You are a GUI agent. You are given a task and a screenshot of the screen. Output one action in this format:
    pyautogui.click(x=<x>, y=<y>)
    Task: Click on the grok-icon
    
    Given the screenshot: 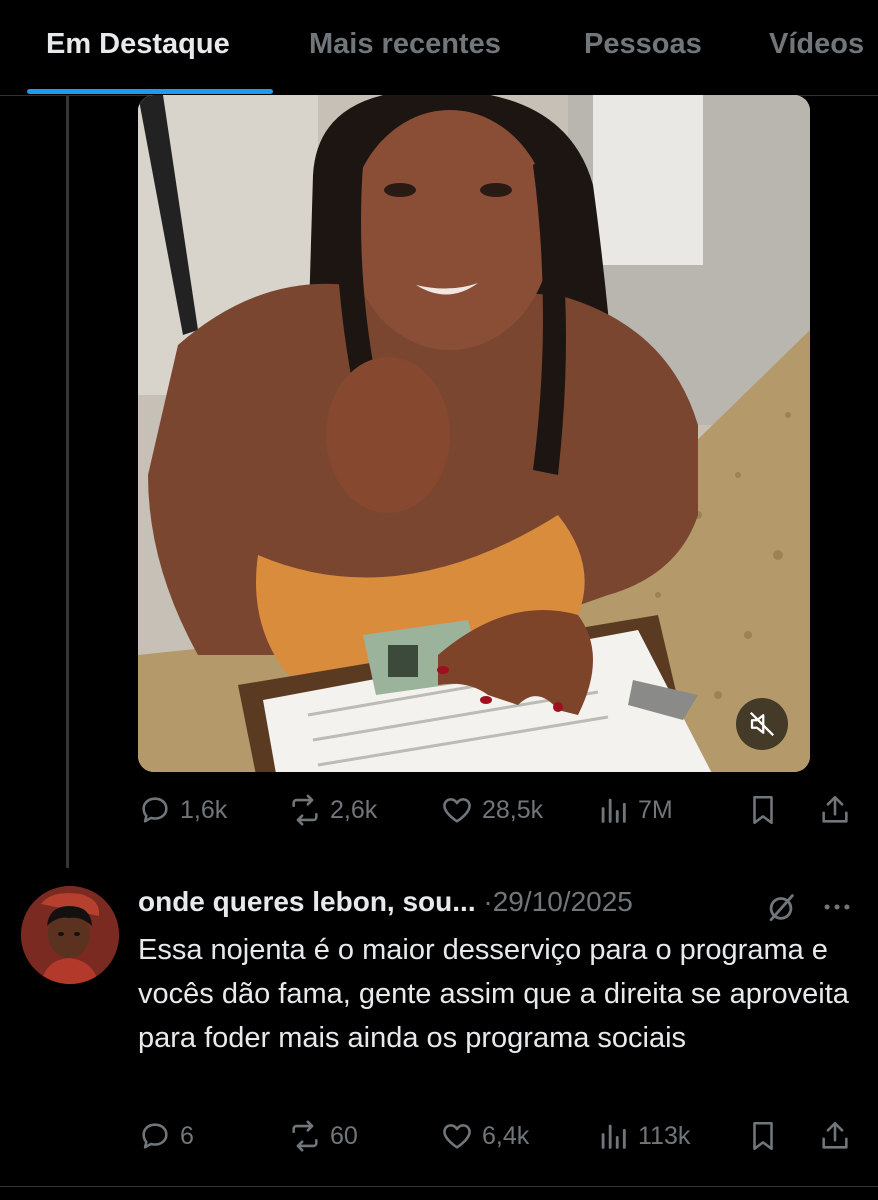 What is the action you would take?
    pyautogui.click(x=781, y=907)
    